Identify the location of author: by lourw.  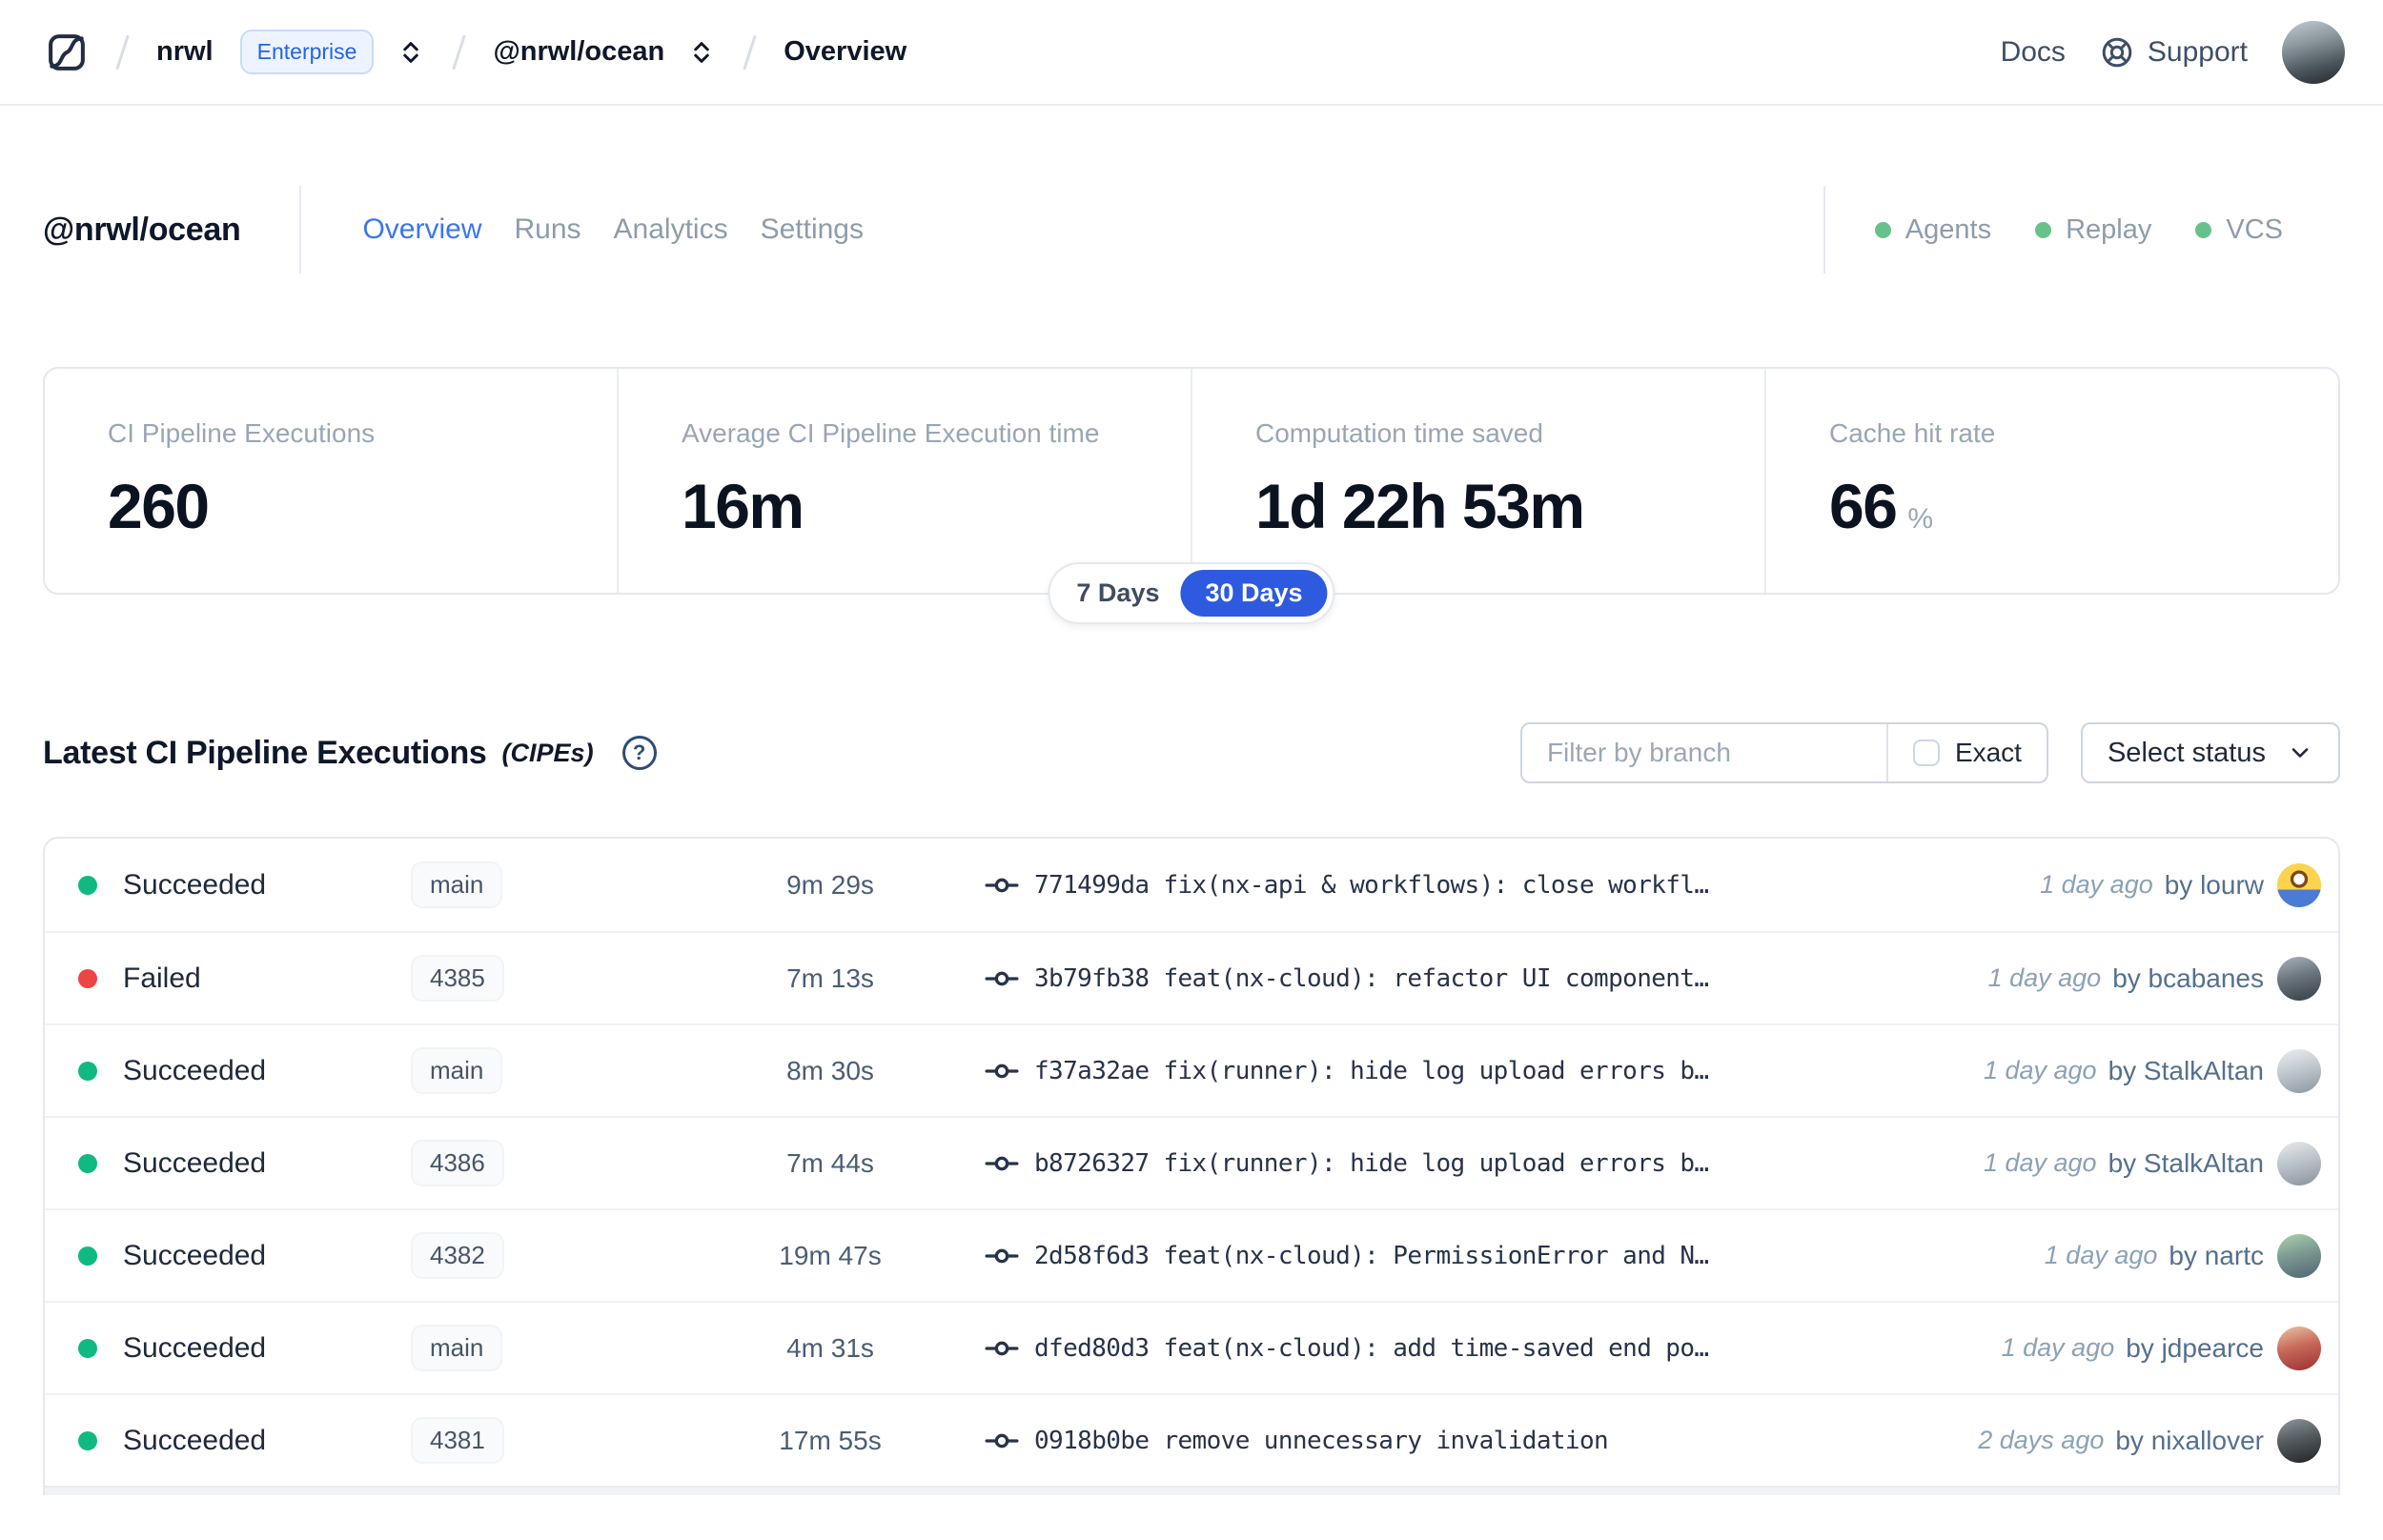
(2214, 884).